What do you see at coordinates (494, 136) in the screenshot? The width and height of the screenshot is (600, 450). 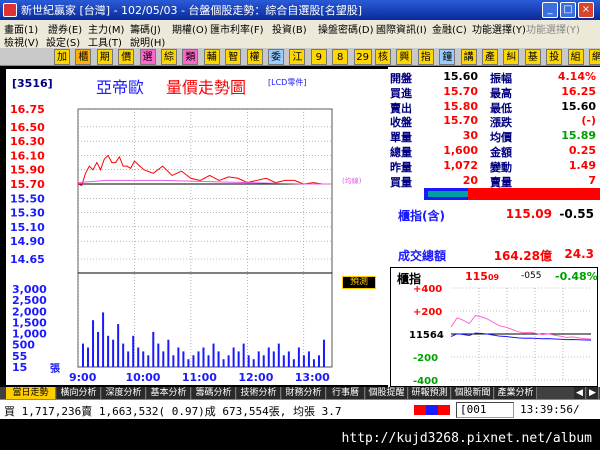 I see `quote-row: 單量 30 均價 15.89` at bounding box center [494, 136].